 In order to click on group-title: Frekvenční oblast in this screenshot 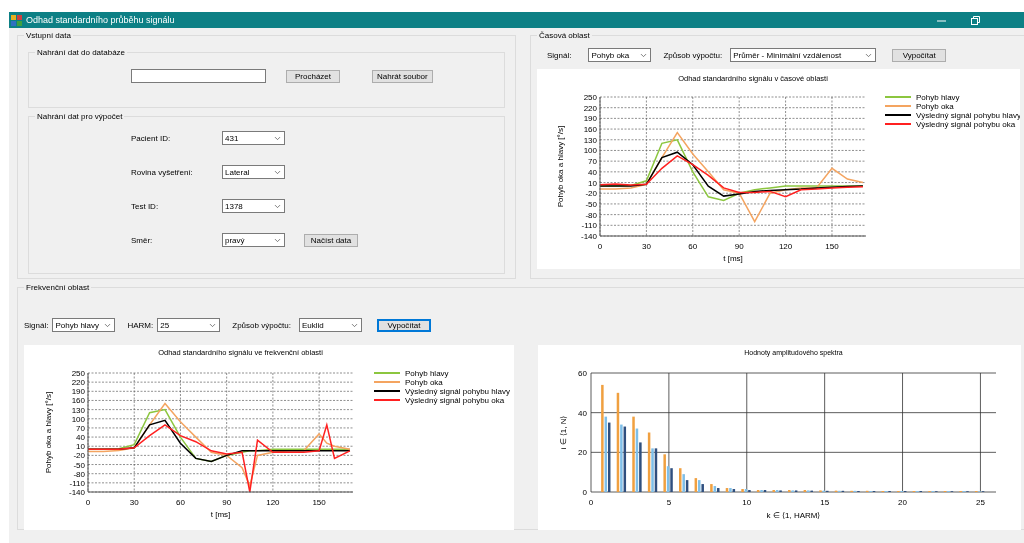, I will do `click(58, 287)`.